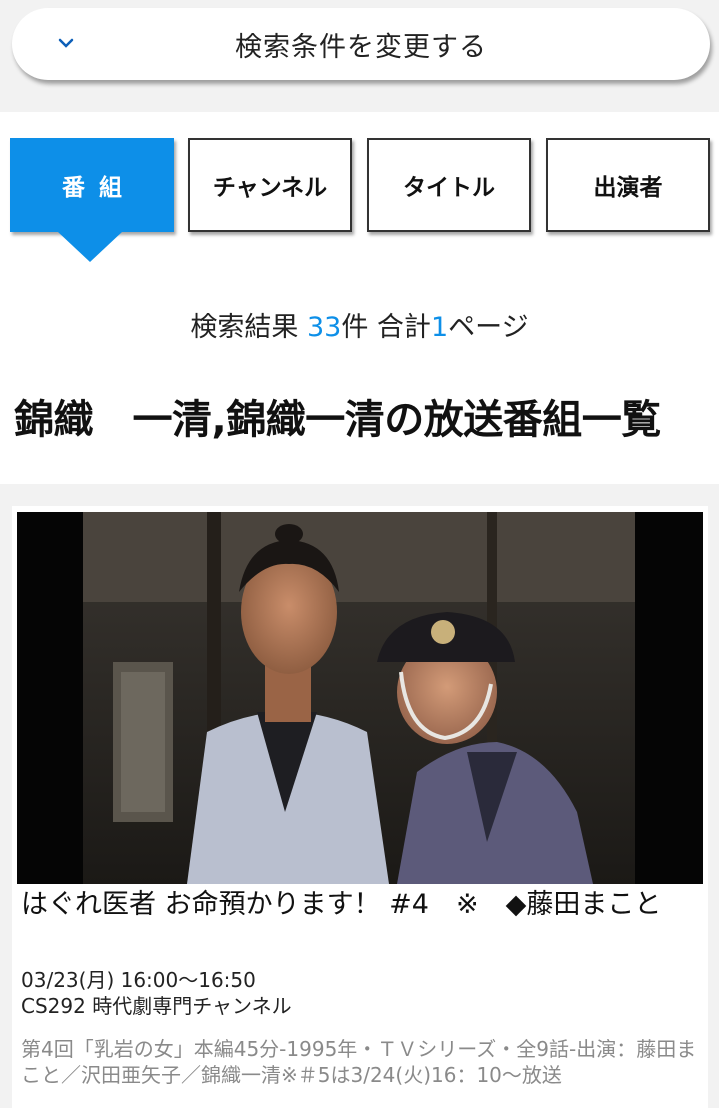 The image size is (719, 1108). What do you see at coordinates (248, 327) in the screenshot?
I see `result-count-prefix: 検索結果` at bounding box center [248, 327].